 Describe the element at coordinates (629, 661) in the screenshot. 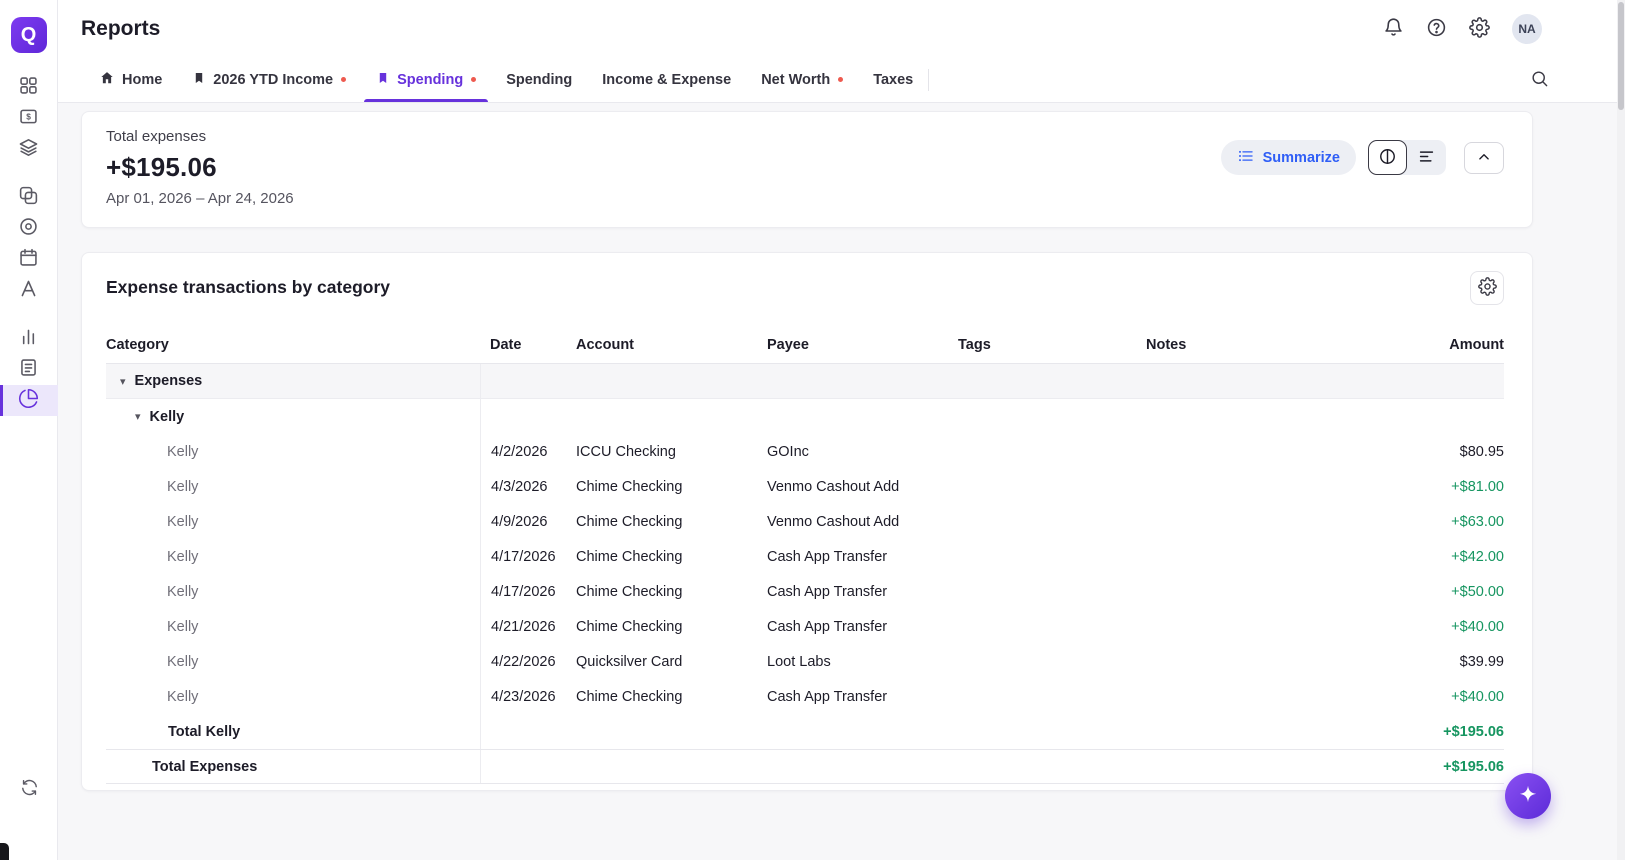

I see `cell-account: Quicksilver Card` at that location.